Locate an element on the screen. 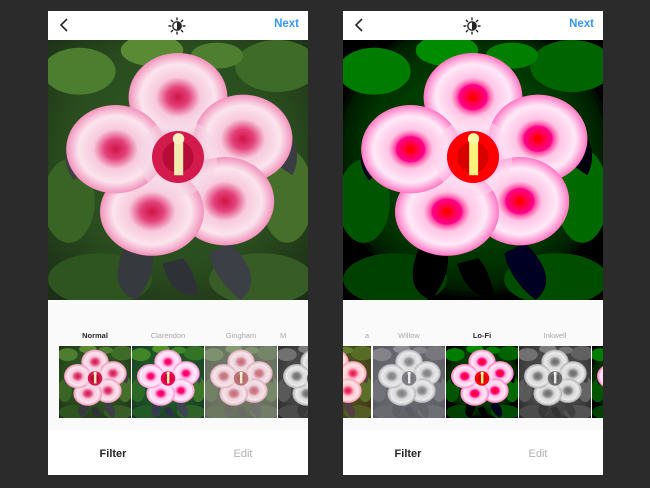  filter-inkwell: Inkwell is located at coordinates (555, 365).